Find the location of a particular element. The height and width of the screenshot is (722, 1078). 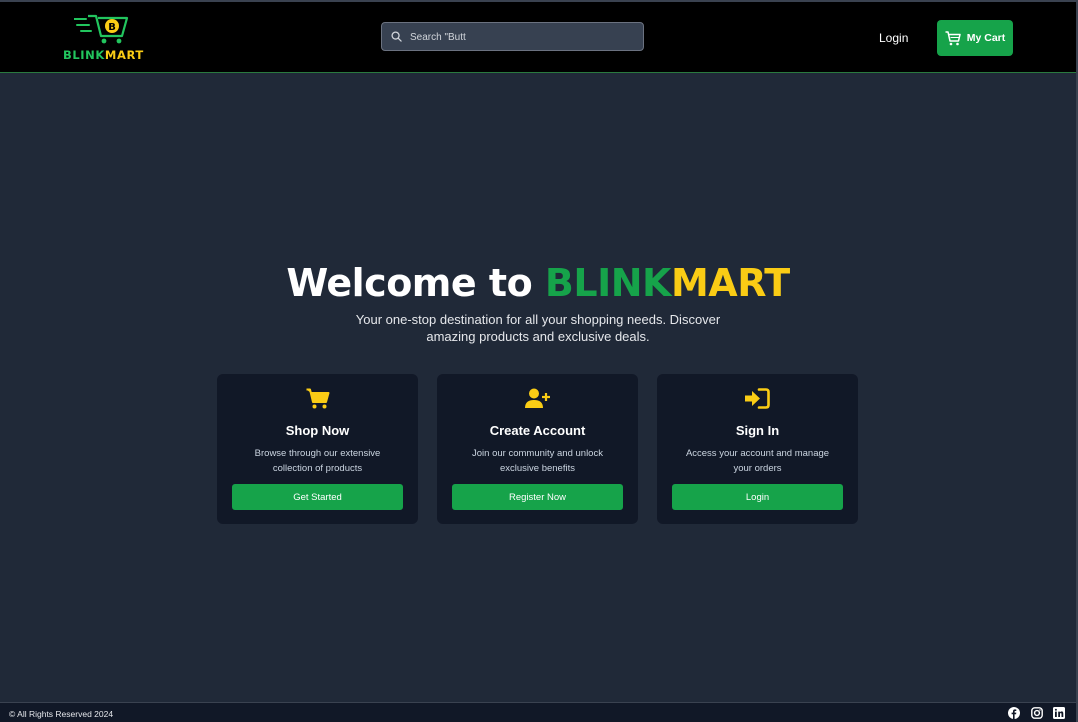

top-navbar: B BLINKMART Login My Cart is located at coordinates (538, 37).